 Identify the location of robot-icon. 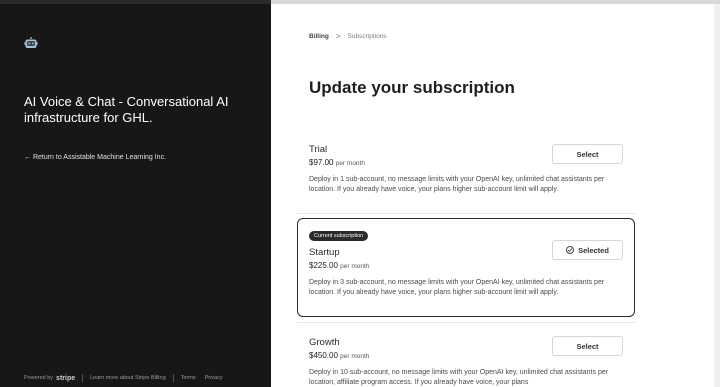
(31, 42).